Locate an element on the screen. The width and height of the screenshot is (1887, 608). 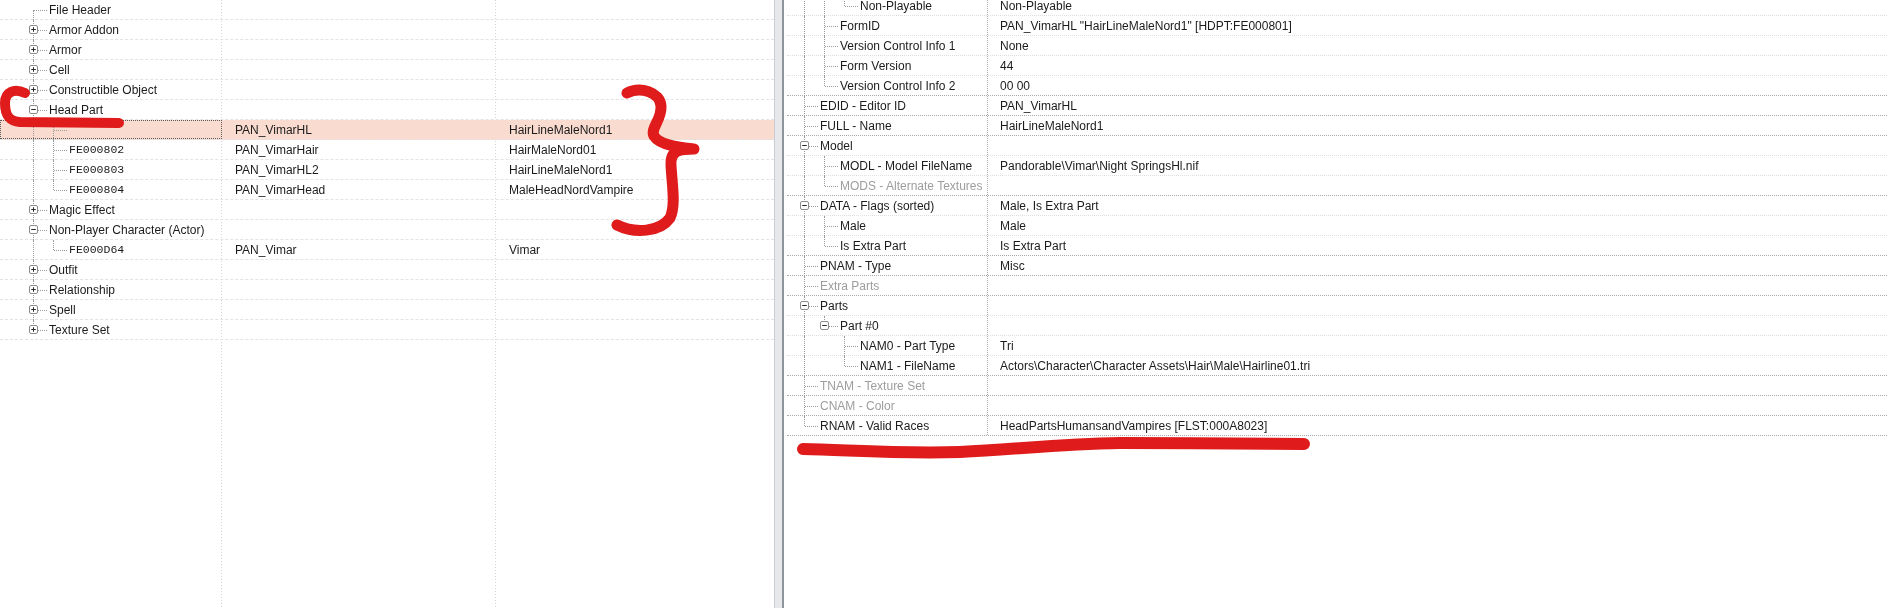
category-label: Constructible Object is located at coordinates (103, 89).